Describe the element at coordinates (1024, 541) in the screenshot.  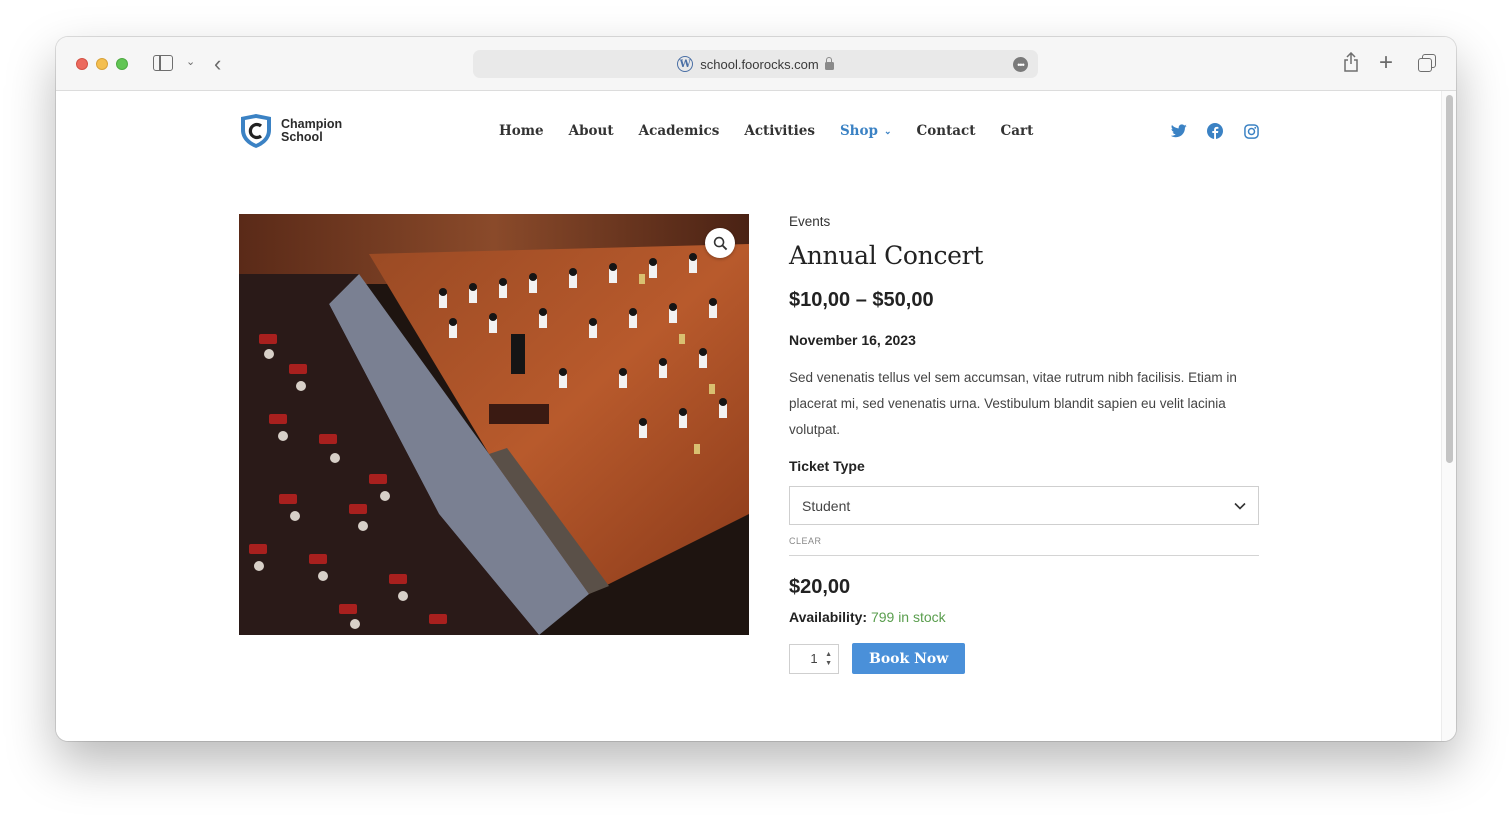
I see `clear-selection-link: CLEAR` at that location.